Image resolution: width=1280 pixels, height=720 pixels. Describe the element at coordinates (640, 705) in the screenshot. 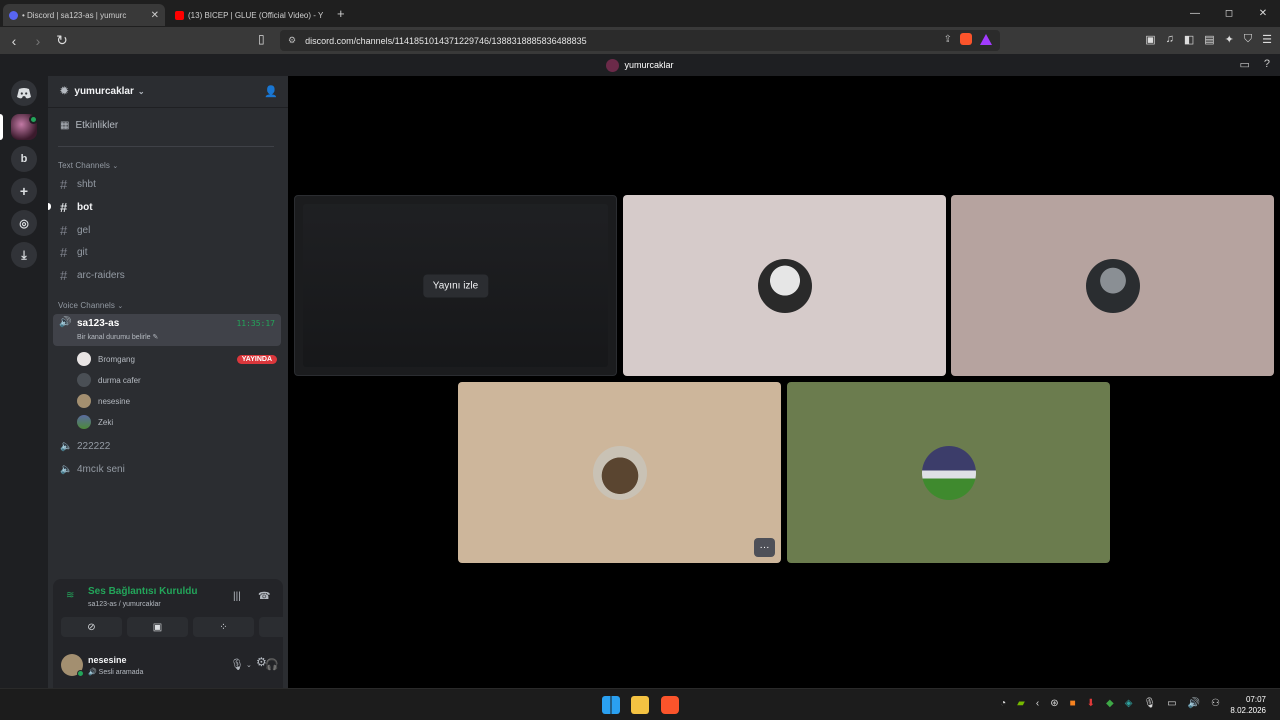

I see `file-explorer-icon` at that location.